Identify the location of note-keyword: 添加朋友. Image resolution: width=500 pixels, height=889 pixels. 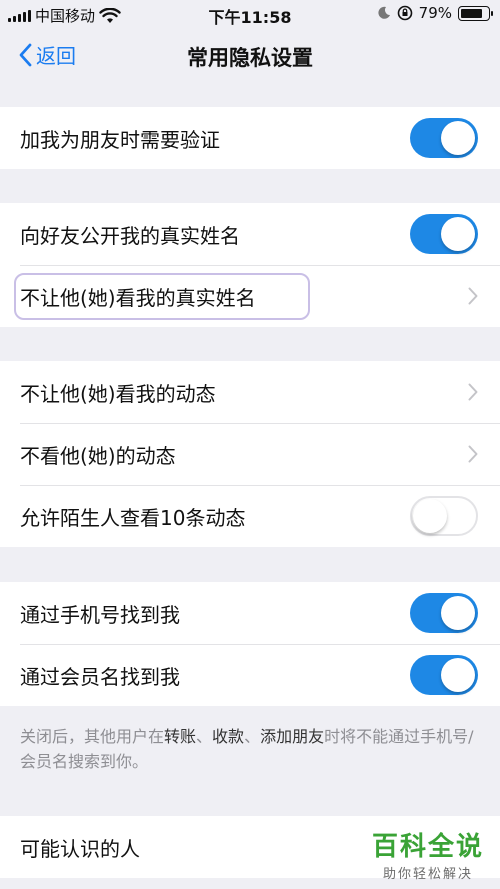
(292, 736).